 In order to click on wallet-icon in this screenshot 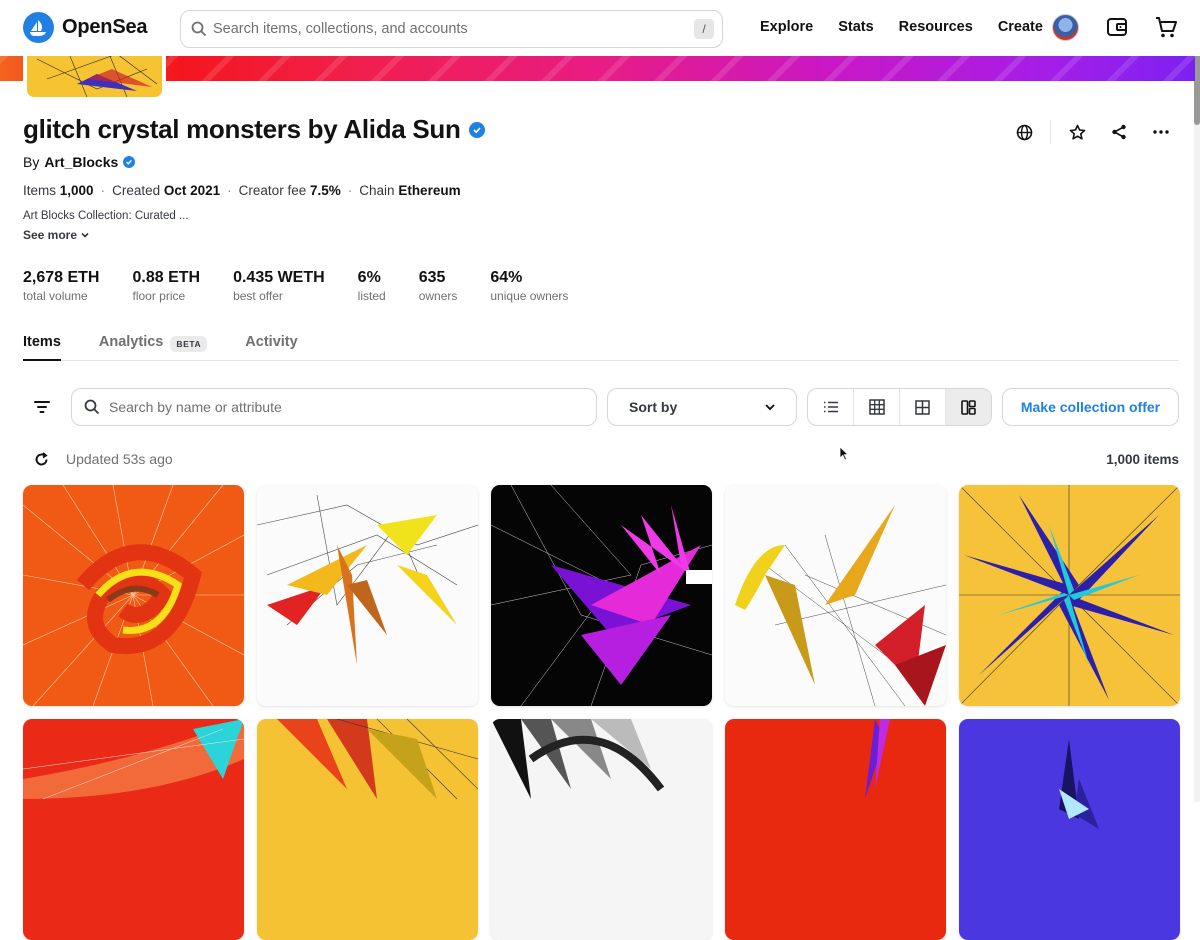, I will do `click(1117, 27)`.